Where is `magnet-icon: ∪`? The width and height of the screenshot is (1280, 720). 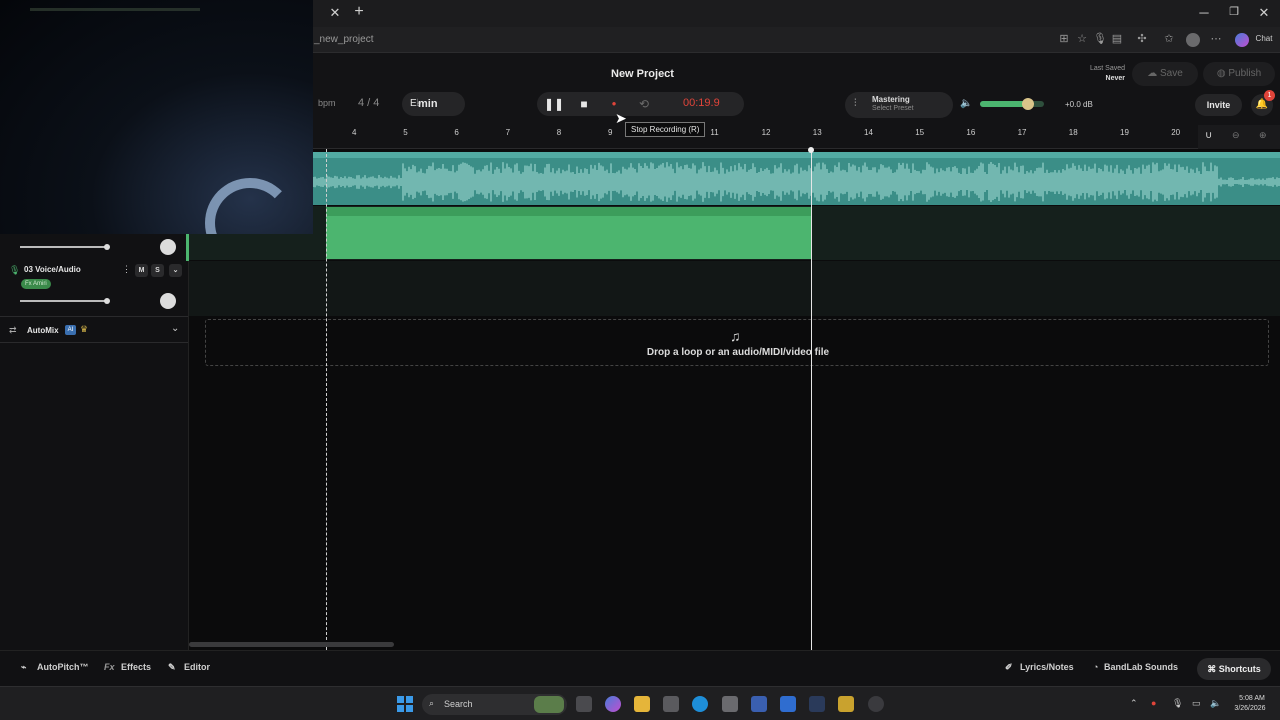 magnet-icon: ∪ is located at coordinates (1208, 135).